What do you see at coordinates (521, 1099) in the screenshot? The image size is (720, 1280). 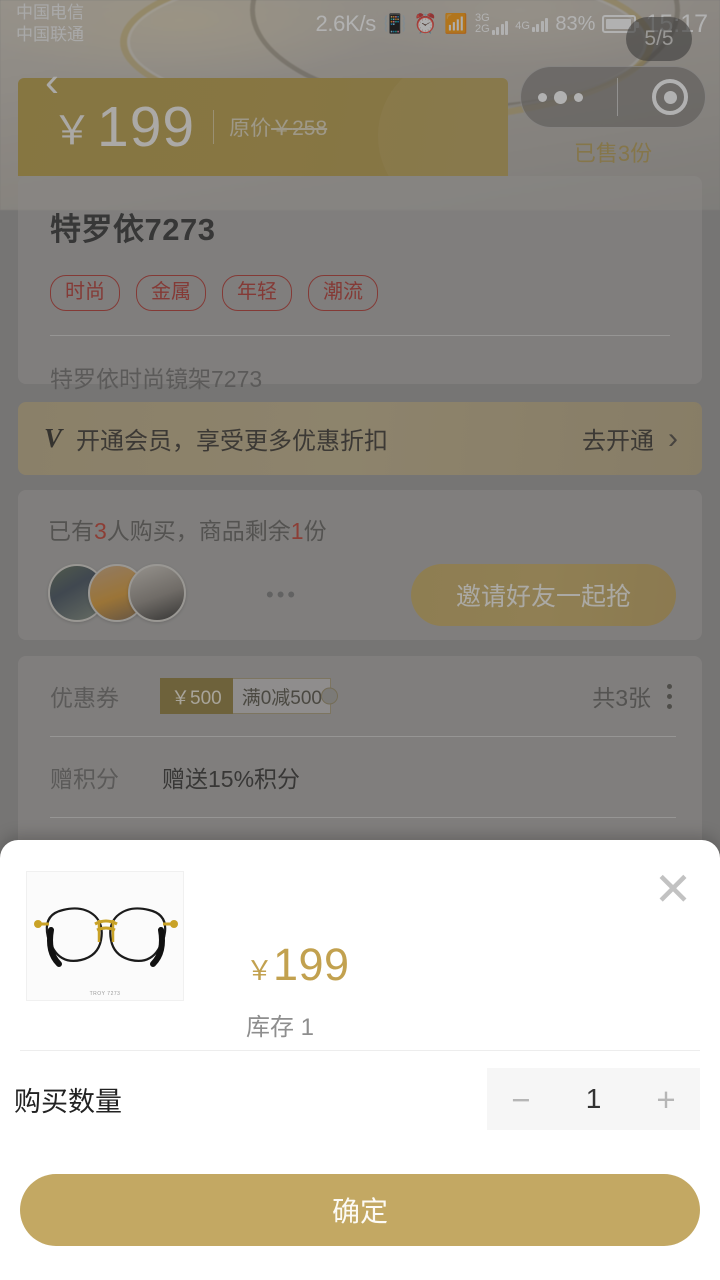 I see `decrease-quantity-button: −` at bounding box center [521, 1099].